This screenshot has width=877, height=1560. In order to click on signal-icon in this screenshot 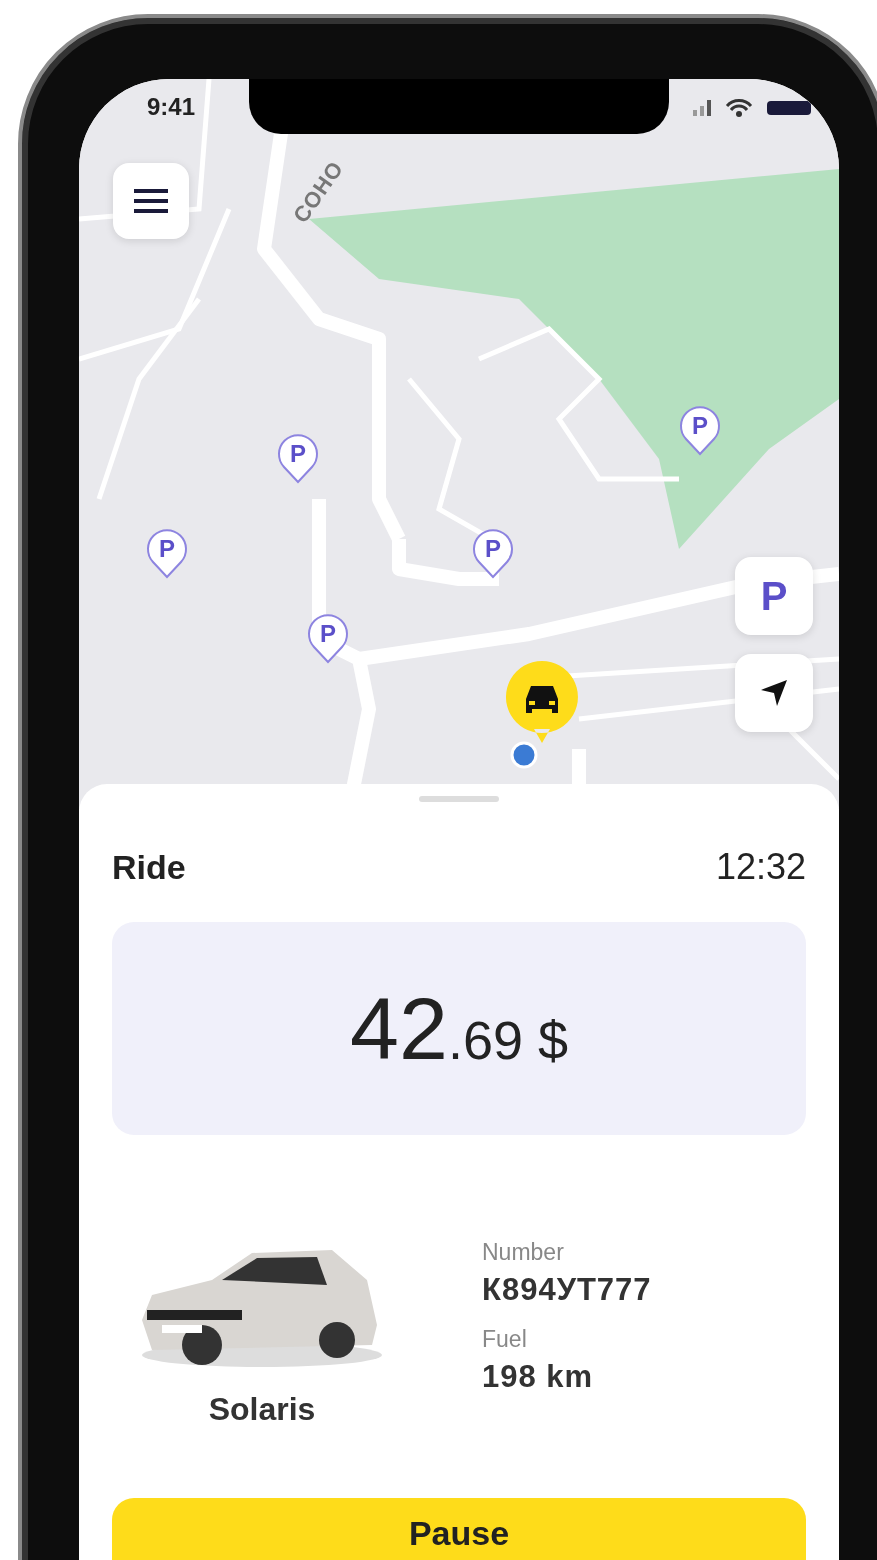, I will do `click(702, 108)`.